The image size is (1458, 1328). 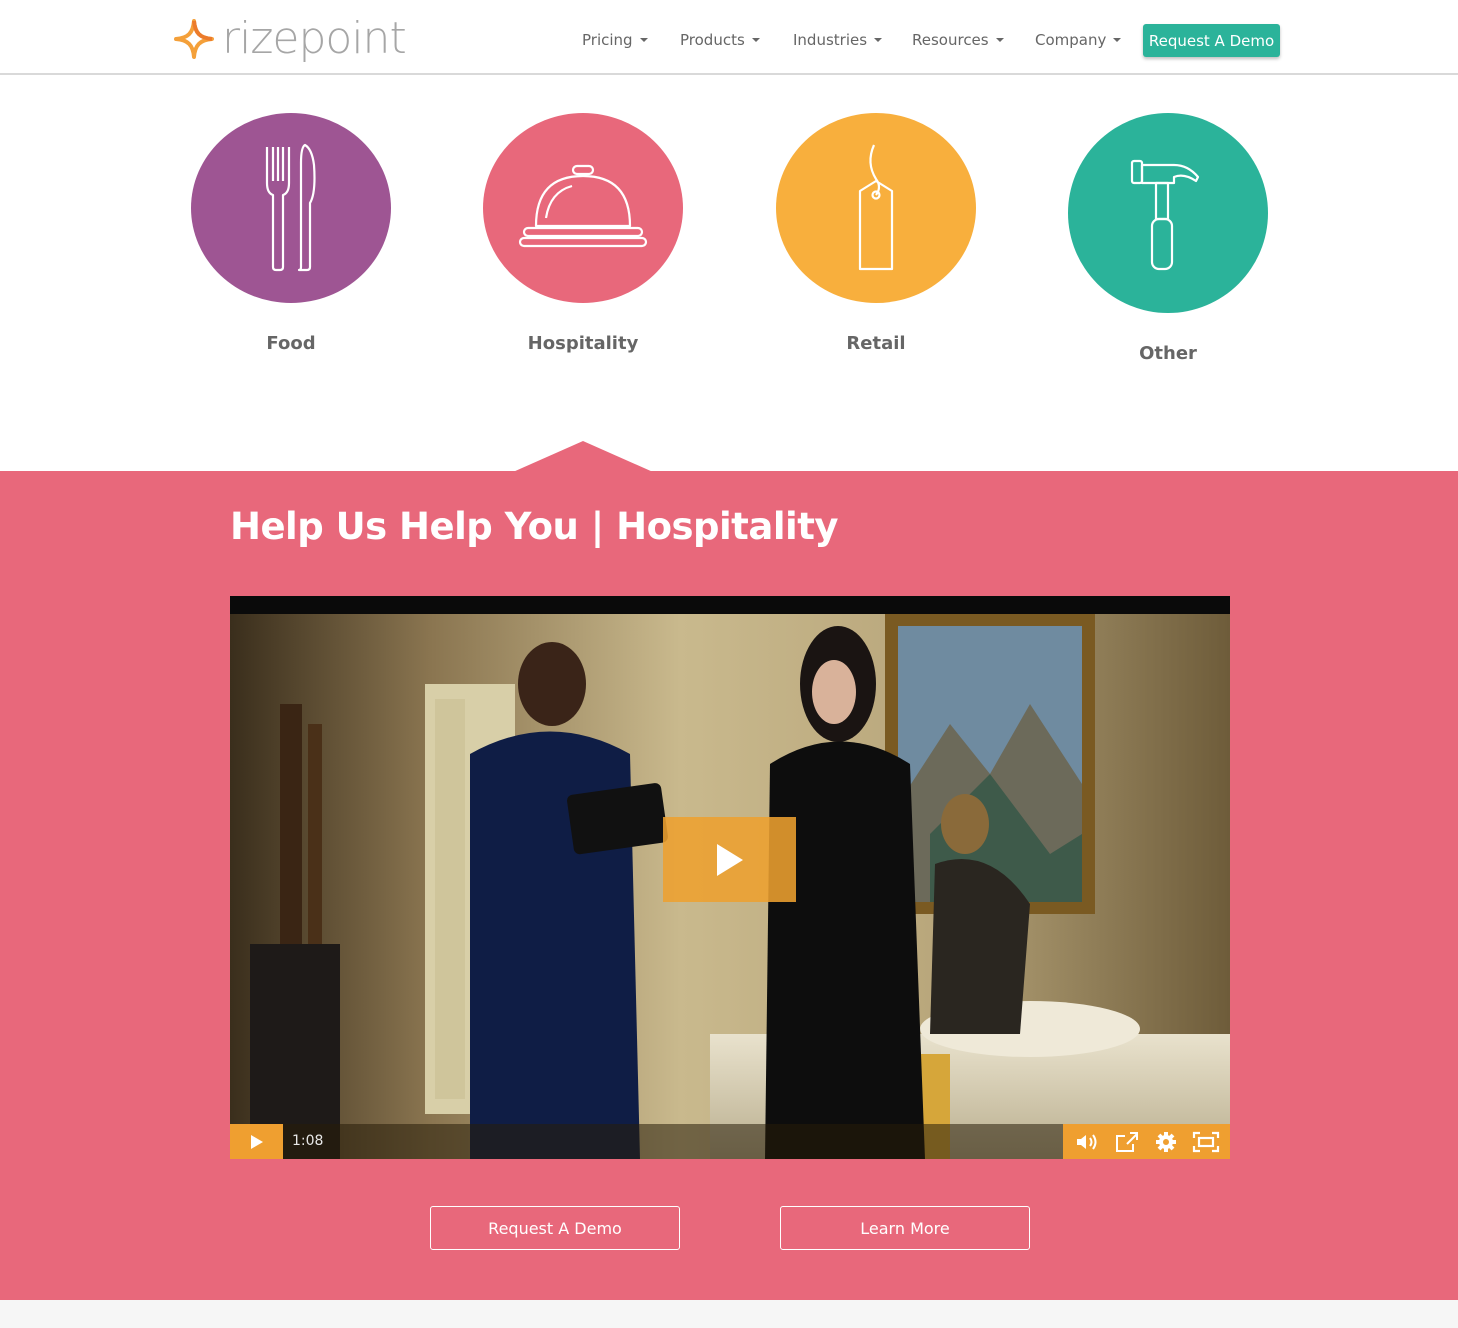 I want to click on section-pointer, so click(x=583, y=456).